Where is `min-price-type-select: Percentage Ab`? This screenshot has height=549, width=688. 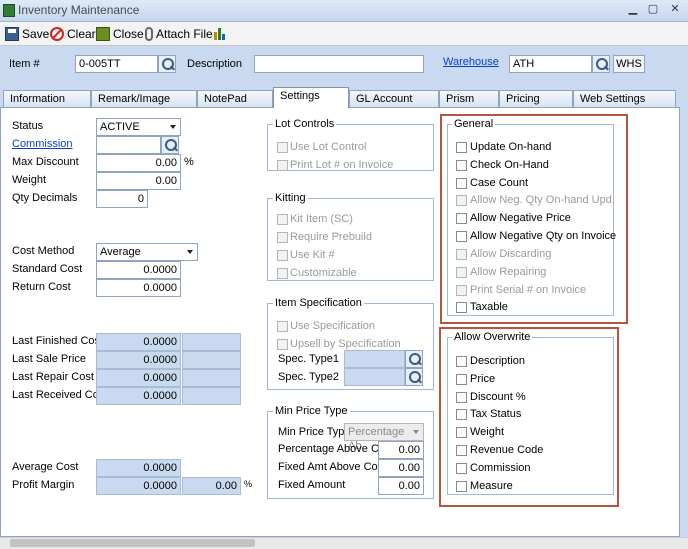
min-price-type-select: Percentage Ab is located at coordinates (384, 437).